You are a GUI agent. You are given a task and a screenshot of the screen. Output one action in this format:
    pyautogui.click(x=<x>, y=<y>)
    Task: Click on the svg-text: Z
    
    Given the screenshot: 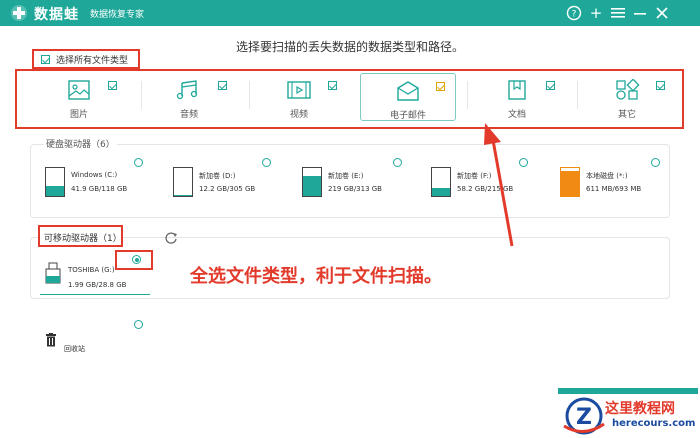 What is the action you would take?
    pyautogui.click(x=584, y=417)
    